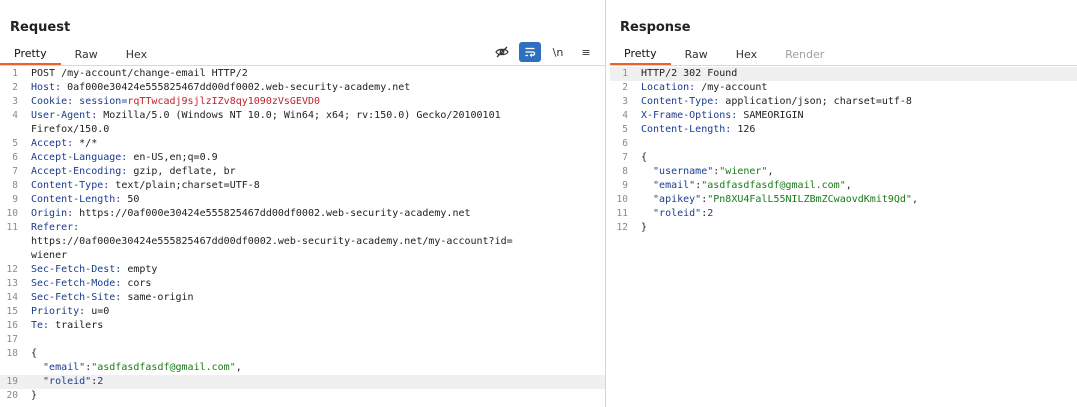 This screenshot has width=1077, height=407. Describe the element at coordinates (843, 172) in the screenshot. I see `response-line: 8 "username":"wiener",` at that location.